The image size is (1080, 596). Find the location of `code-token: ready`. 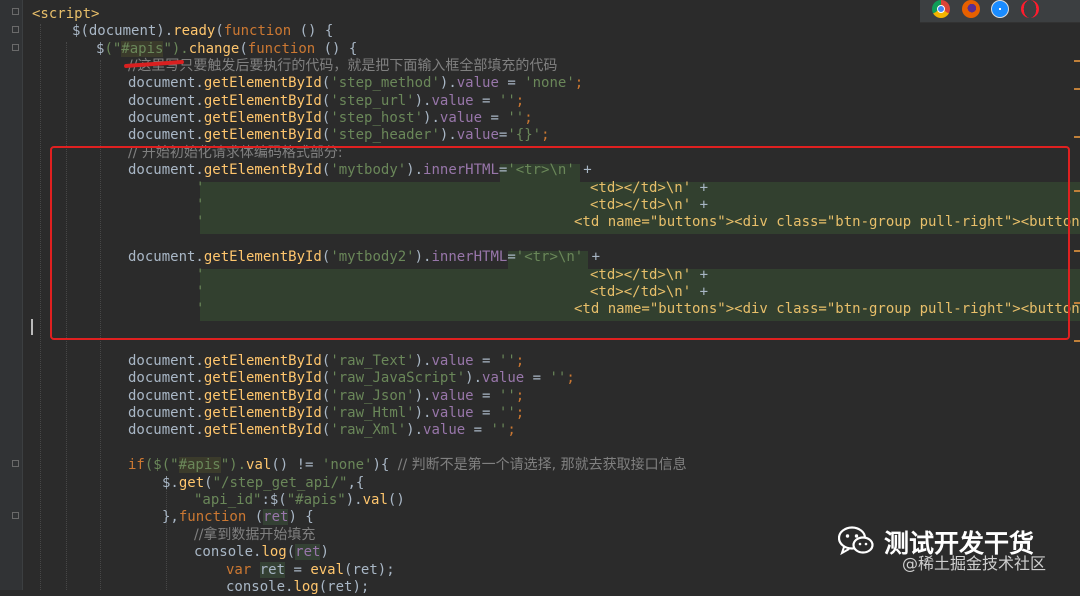

code-token: ready is located at coordinates (194, 31).